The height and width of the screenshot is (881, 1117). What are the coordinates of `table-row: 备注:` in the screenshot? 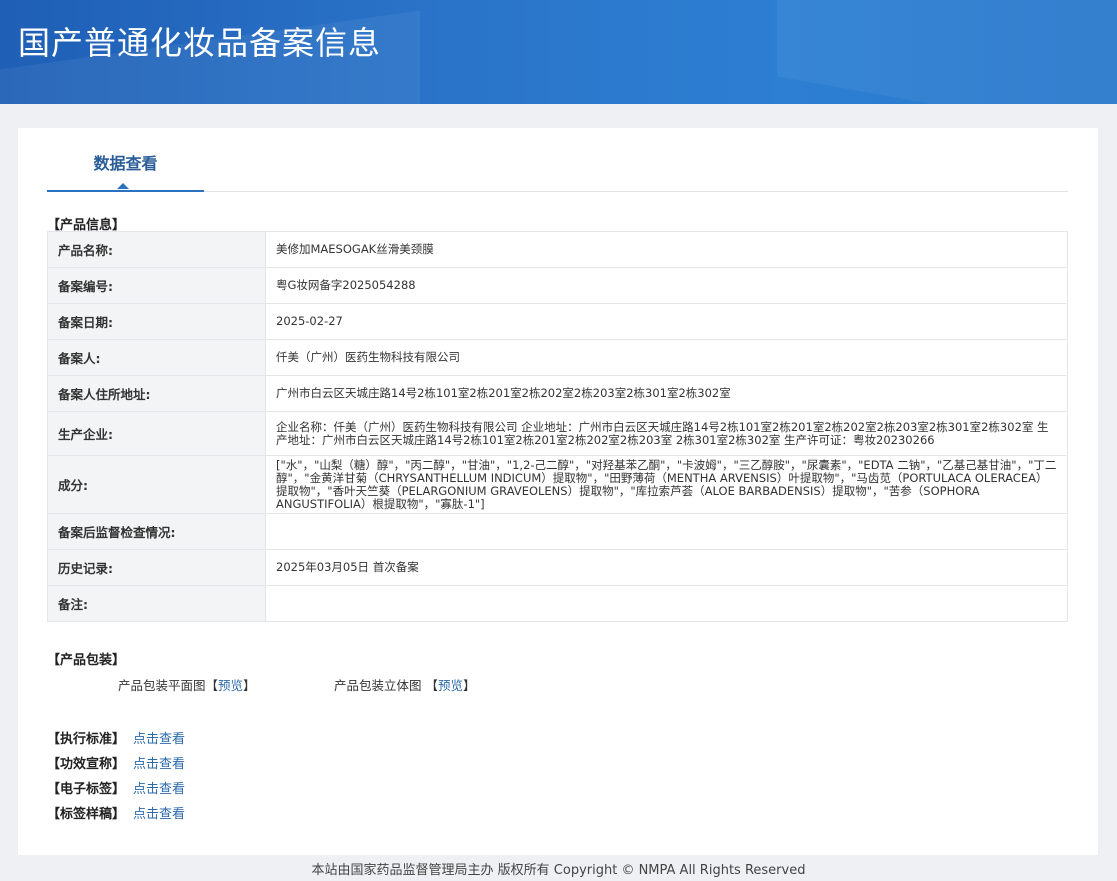 It's located at (557, 603).